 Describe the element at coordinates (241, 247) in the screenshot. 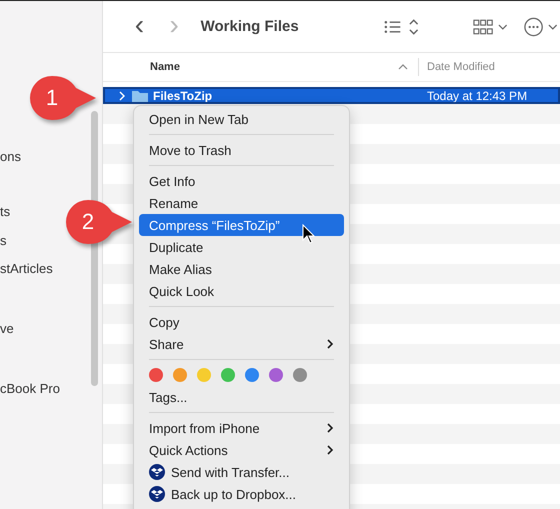

I see `menu-item: Duplicate` at that location.